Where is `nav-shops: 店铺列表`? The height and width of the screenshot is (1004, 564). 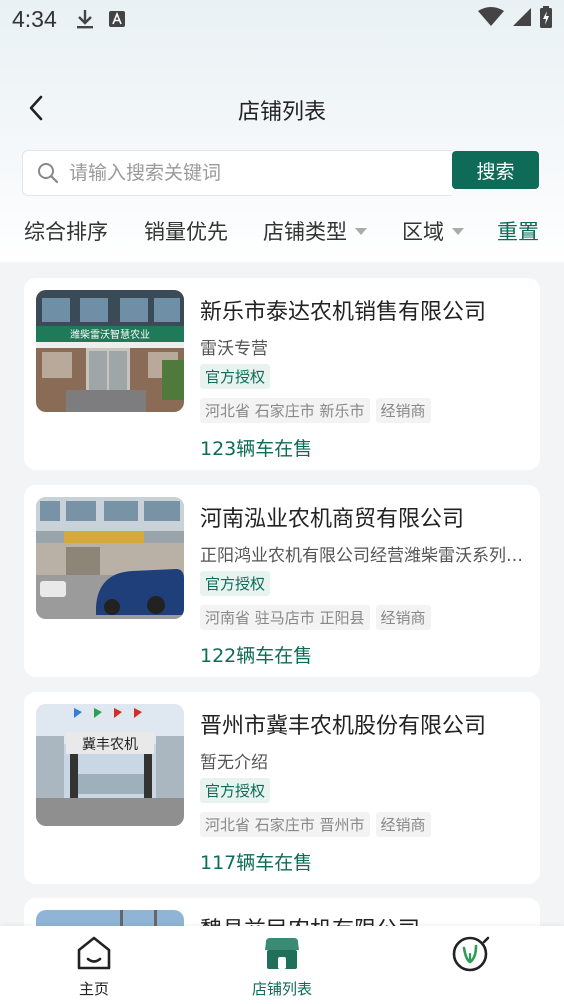
nav-shops: 店铺列表 is located at coordinates (282, 967).